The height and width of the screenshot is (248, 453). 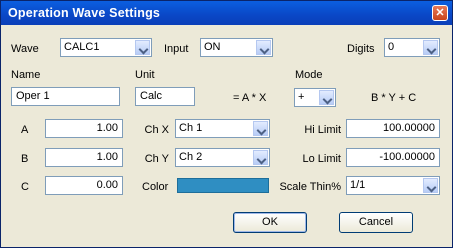 I want to click on digits-select: 0, so click(x=412, y=47).